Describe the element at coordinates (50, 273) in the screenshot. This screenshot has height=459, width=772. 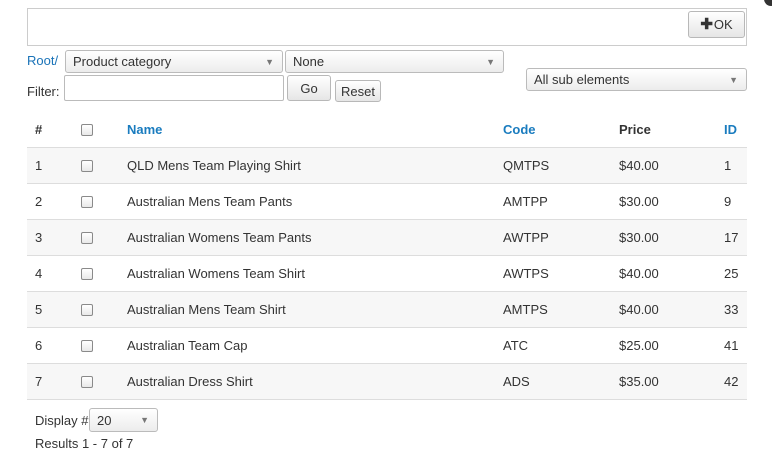
I see `row-number: 4` at that location.